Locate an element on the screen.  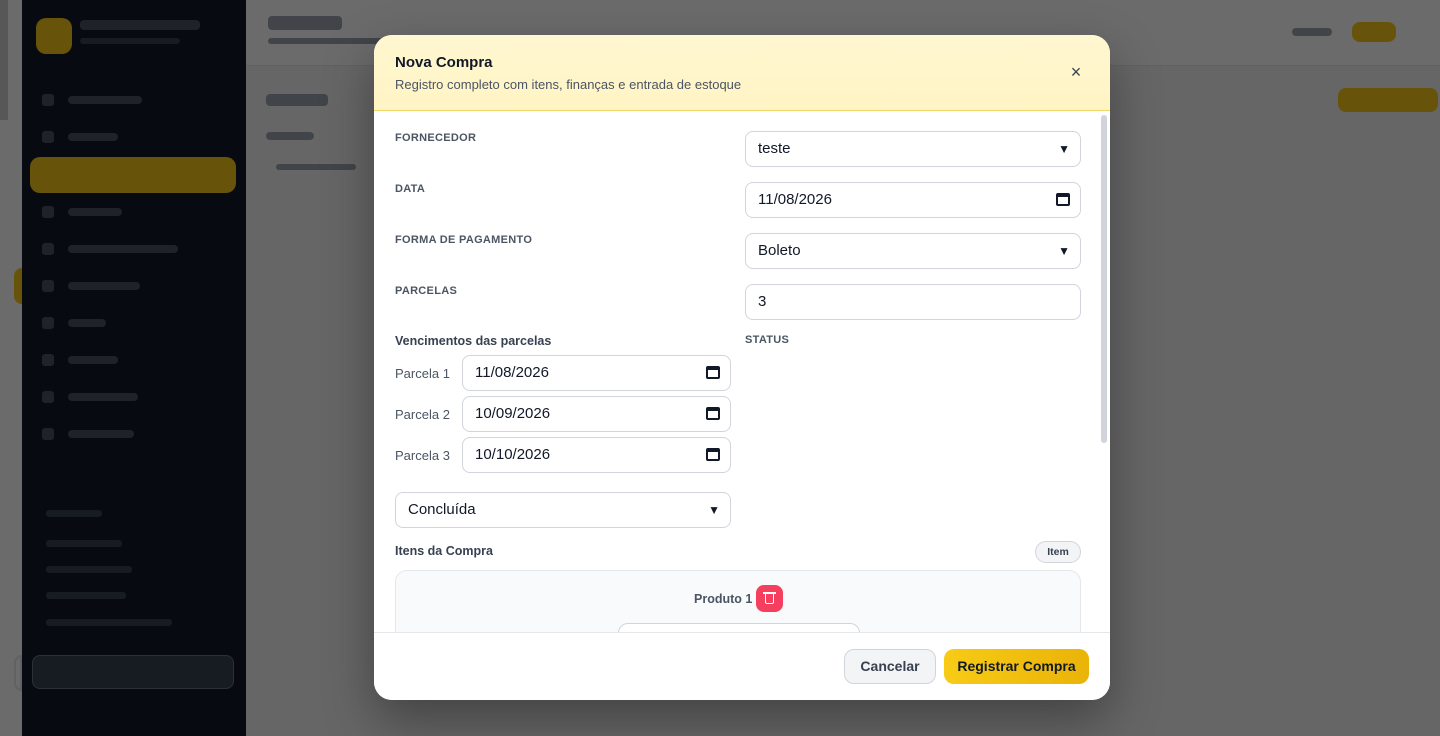
modal-scrollbar is located at coordinates (1104, 279).